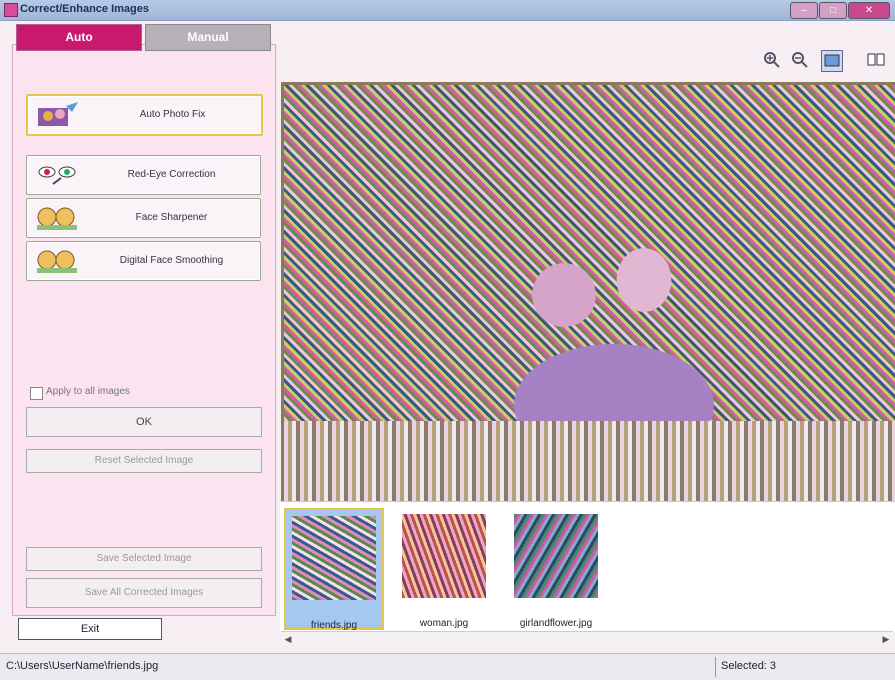  What do you see at coordinates (869, 10) in the screenshot?
I see `close-button: ✕` at bounding box center [869, 10].